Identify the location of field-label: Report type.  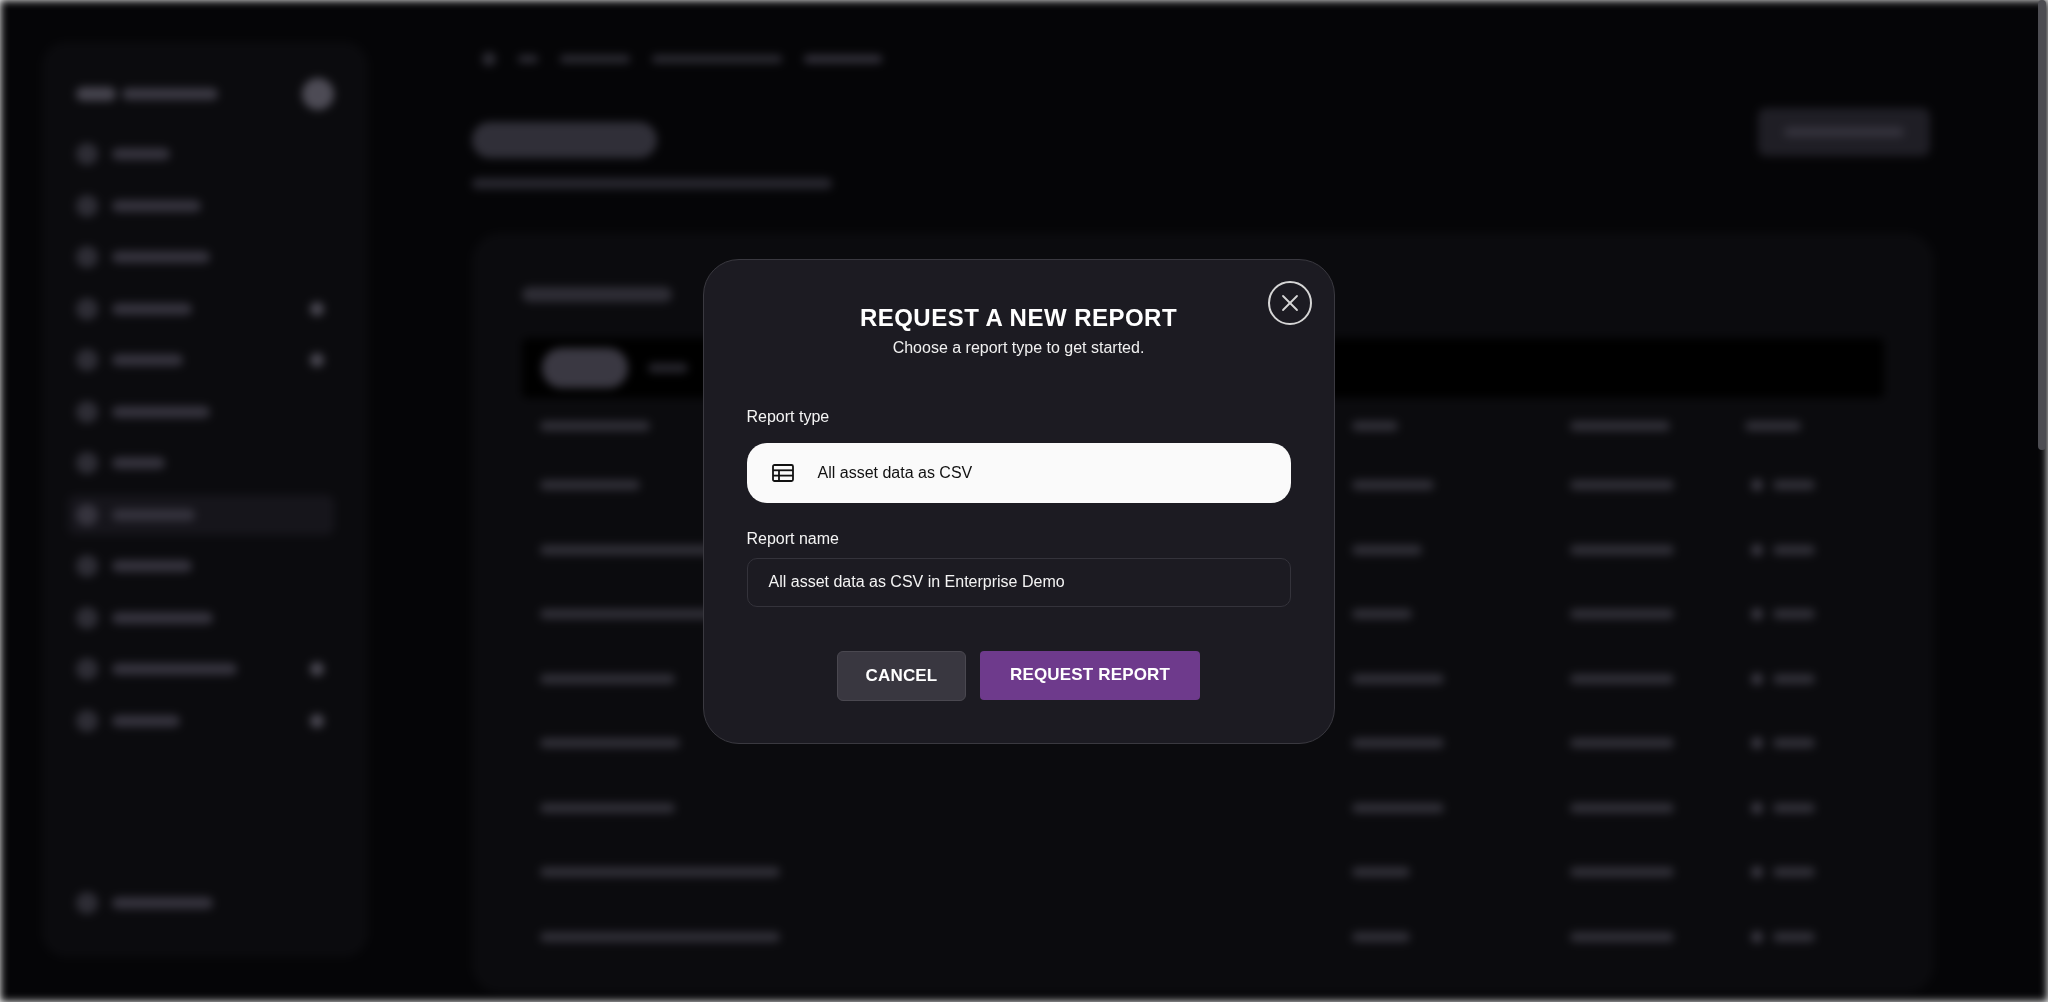
(788, 416).